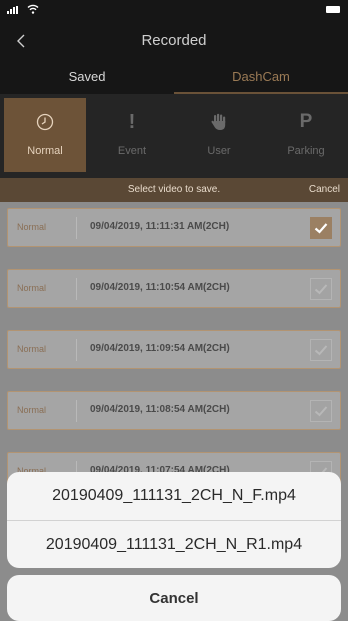 The height and width of the screenshot is (621, 348). I want to click on wifi-icon, so click(33, 9).